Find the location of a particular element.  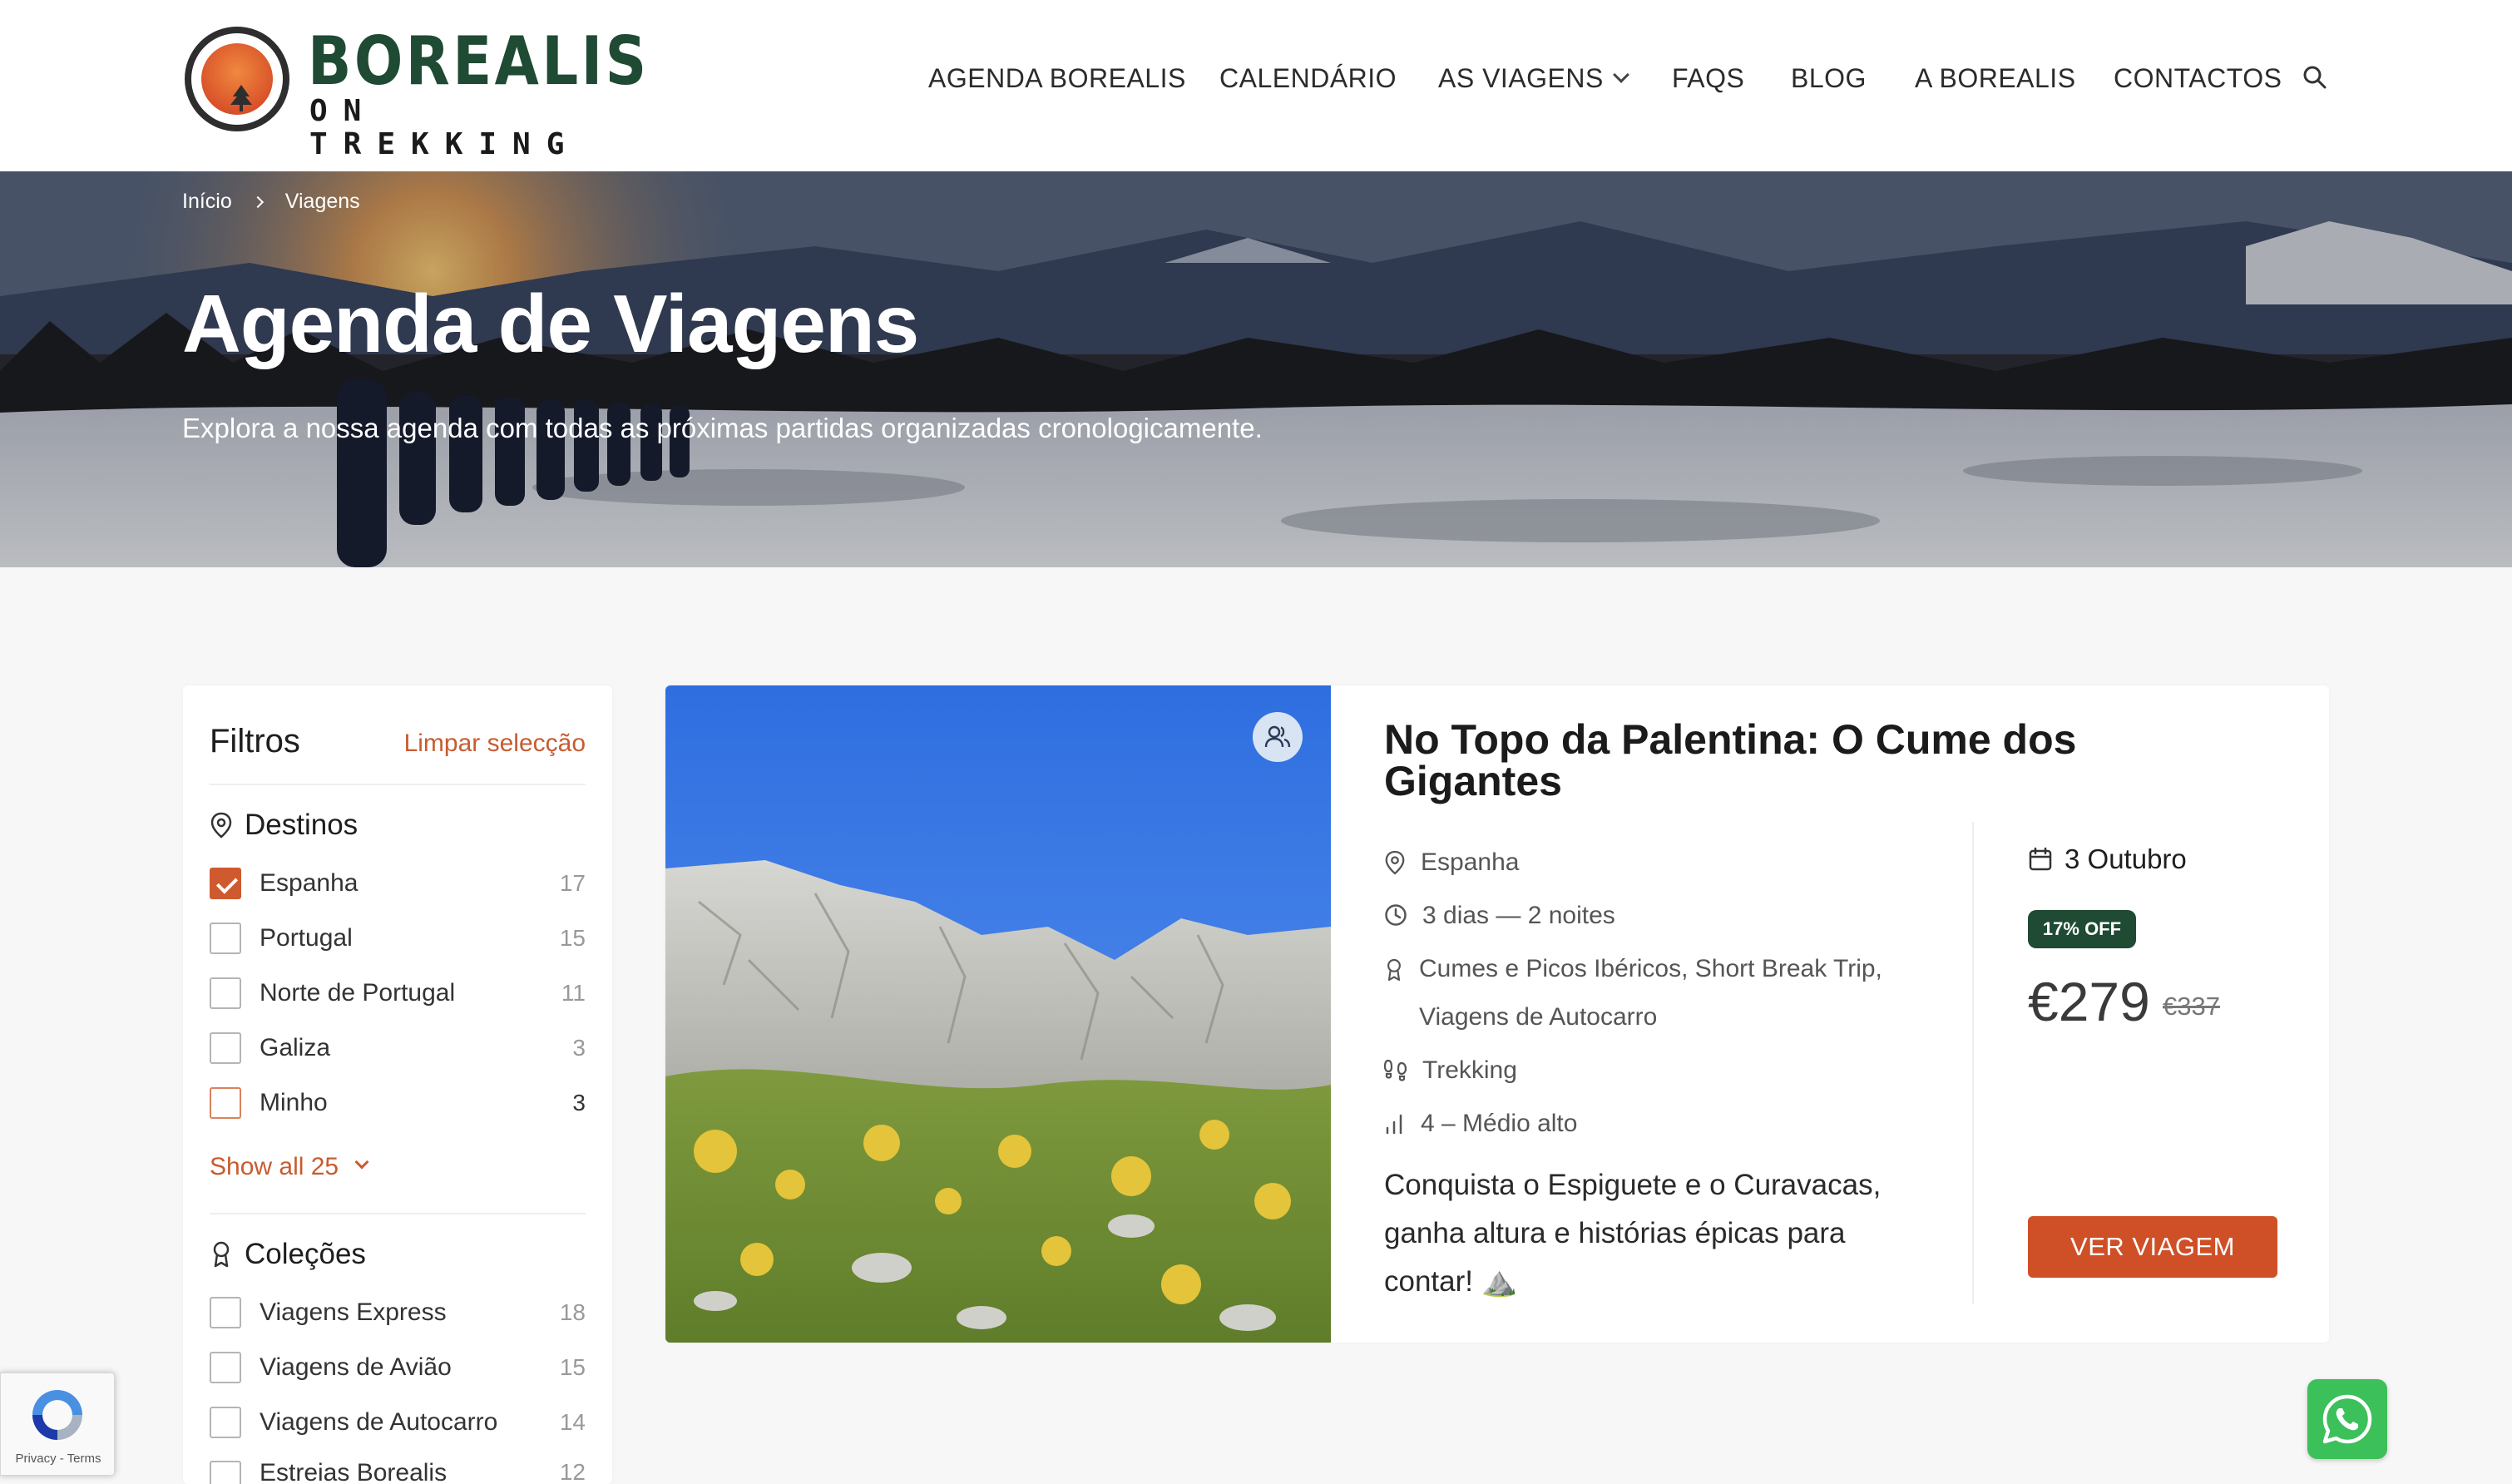

filter-count: 11 is located at coordinates (573, 993).